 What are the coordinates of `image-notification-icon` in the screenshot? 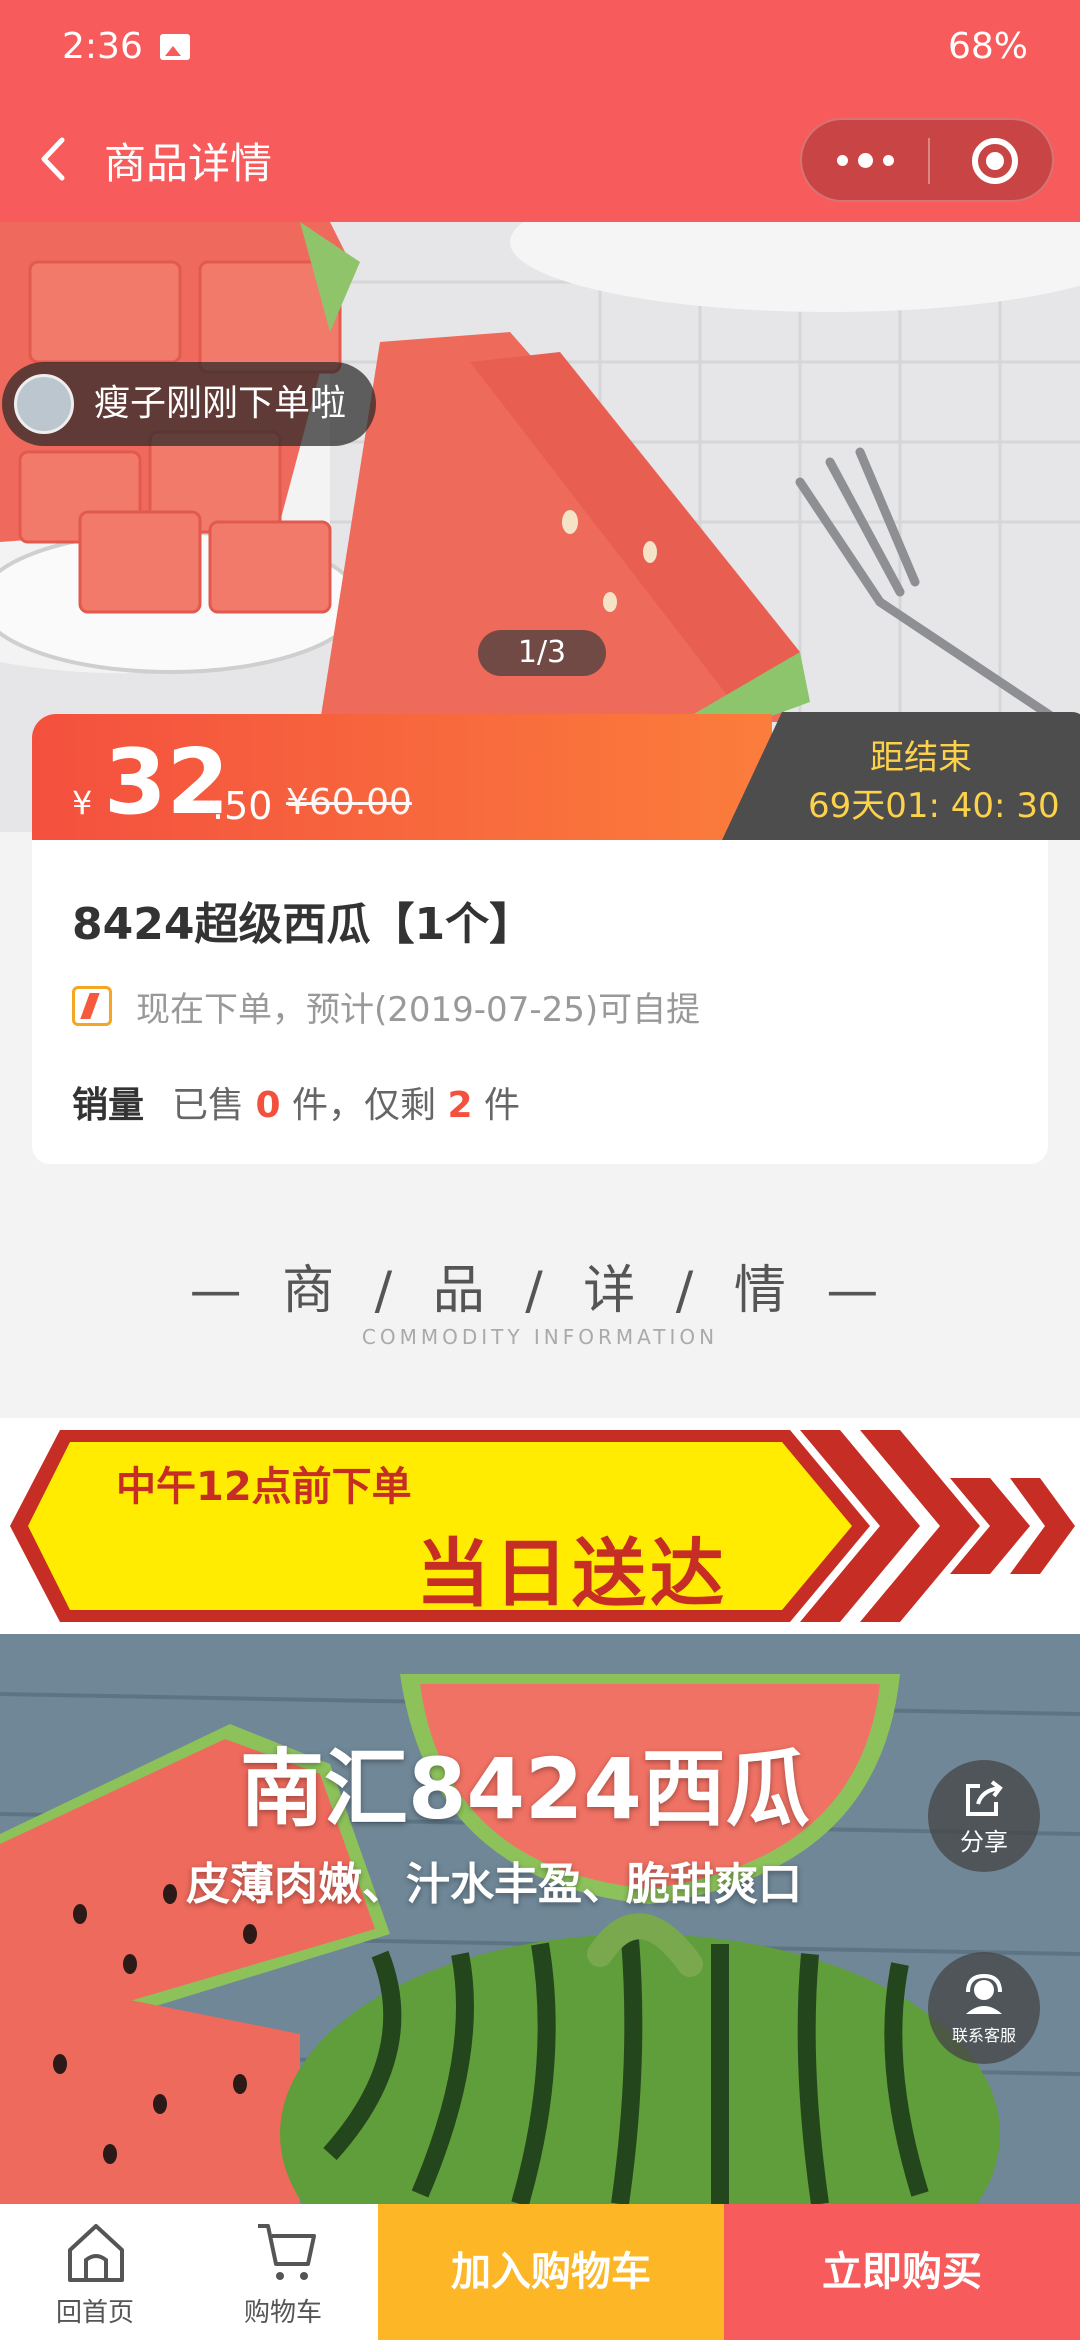 It's located at (175, 47).